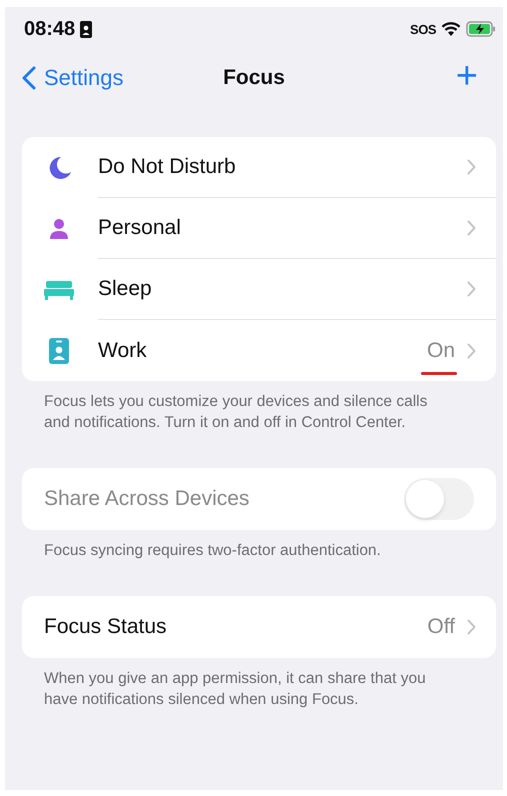 This screenshot has width=507, height=796. Describe the element at coordinates (167, 167) in the screenshot. I see `focus-label: Do Not Disturb` at that location.